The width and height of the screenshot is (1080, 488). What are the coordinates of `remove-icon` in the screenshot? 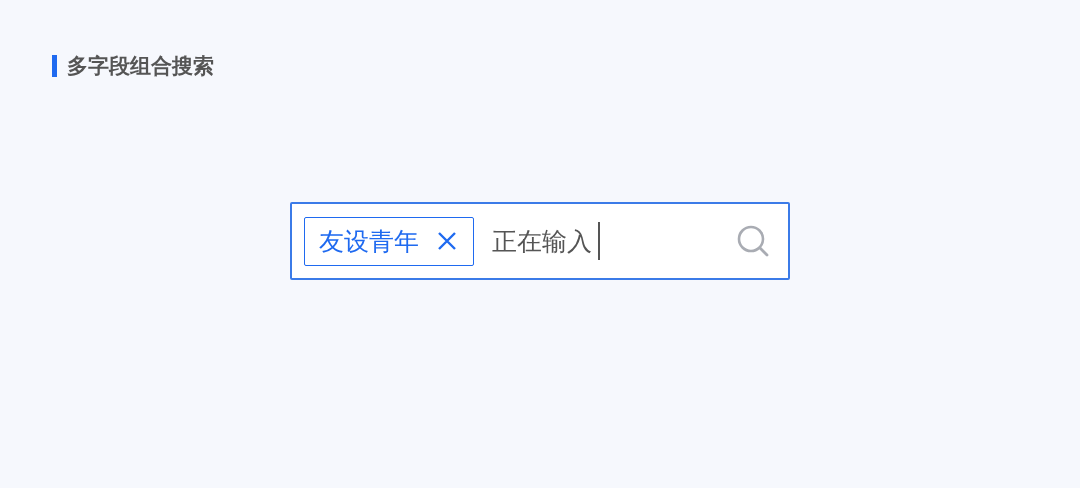 It's located at (447, 241).